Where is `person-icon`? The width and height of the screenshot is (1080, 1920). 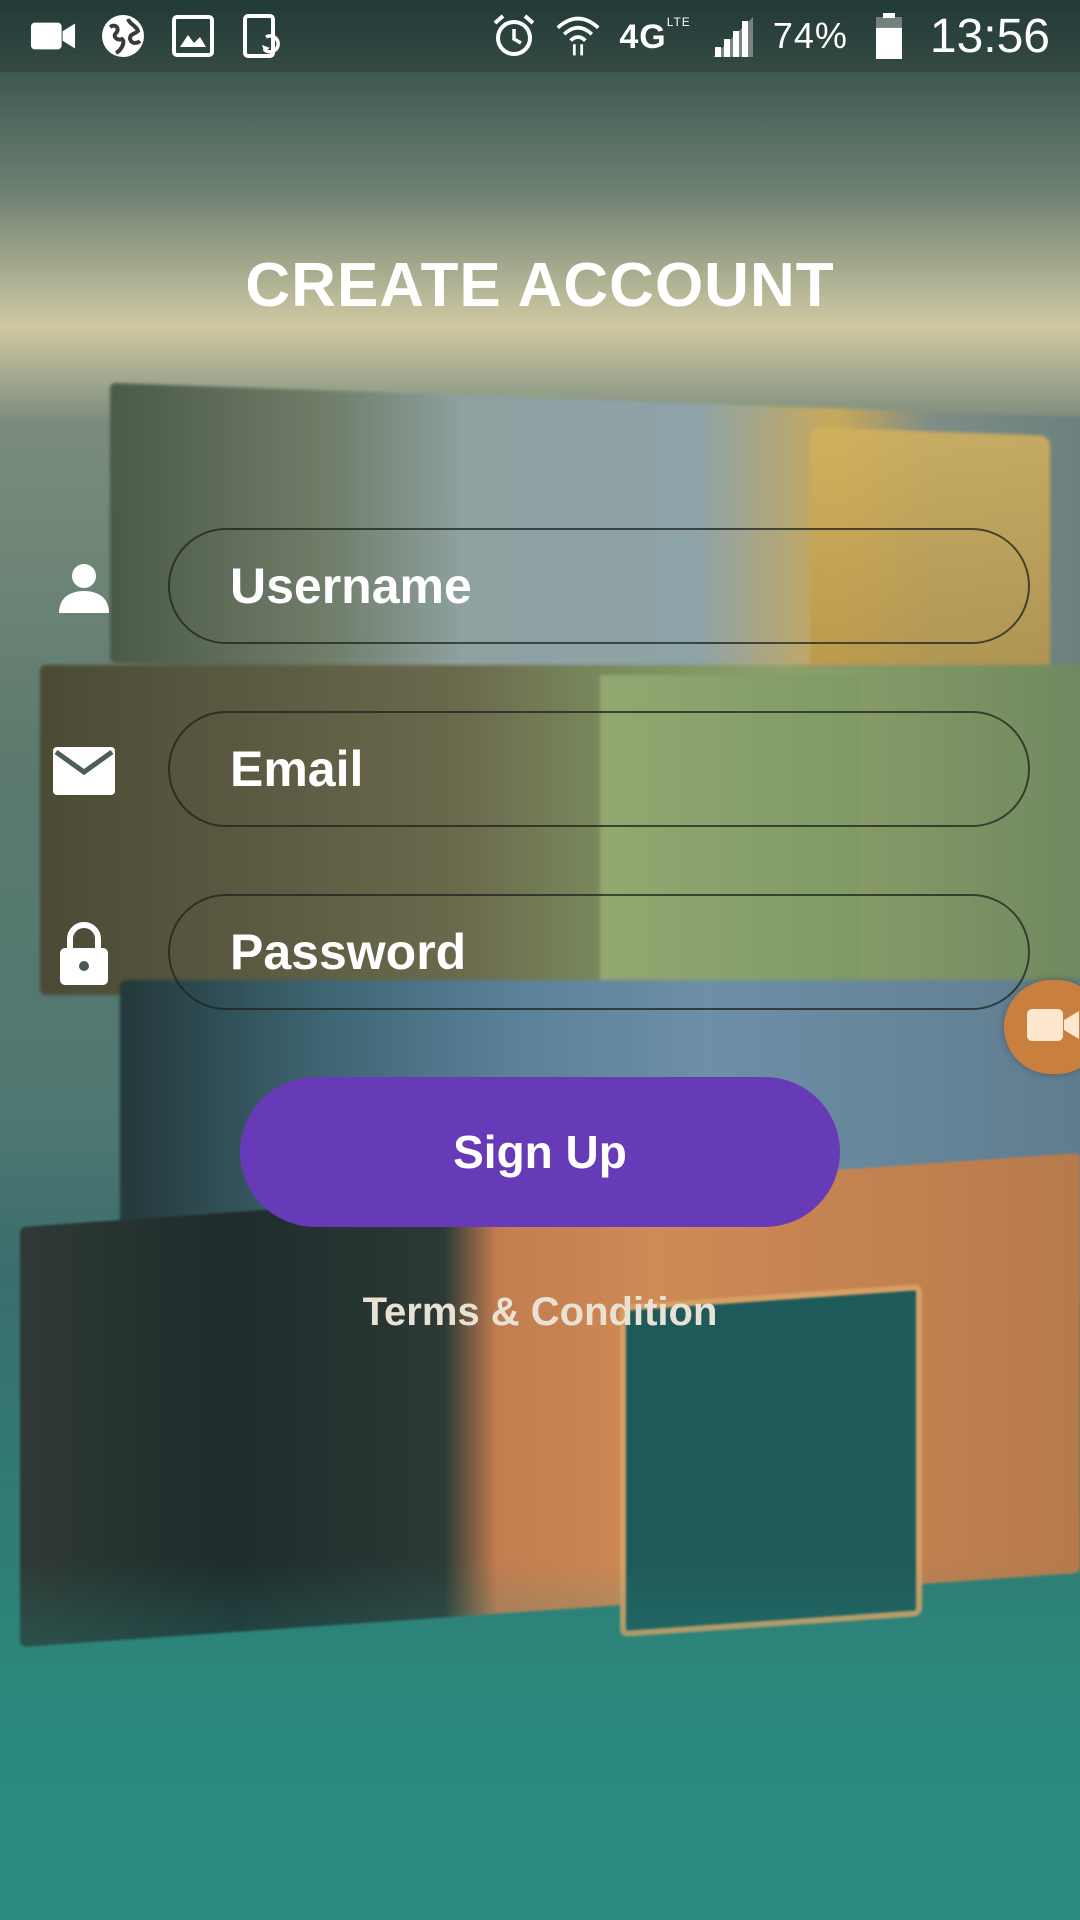
person-icon is located at coordinates (84, 588).